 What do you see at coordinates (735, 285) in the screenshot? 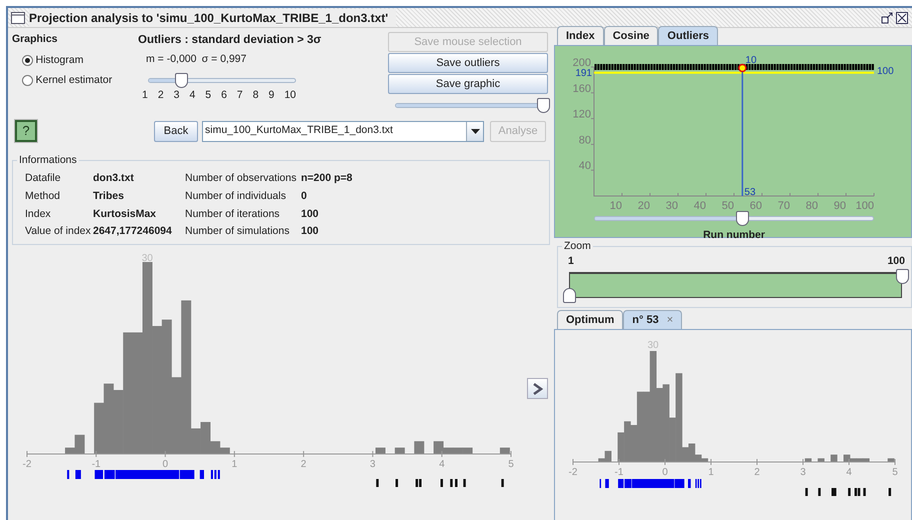
I see `zoom-range` at bounding box center [735, 285].